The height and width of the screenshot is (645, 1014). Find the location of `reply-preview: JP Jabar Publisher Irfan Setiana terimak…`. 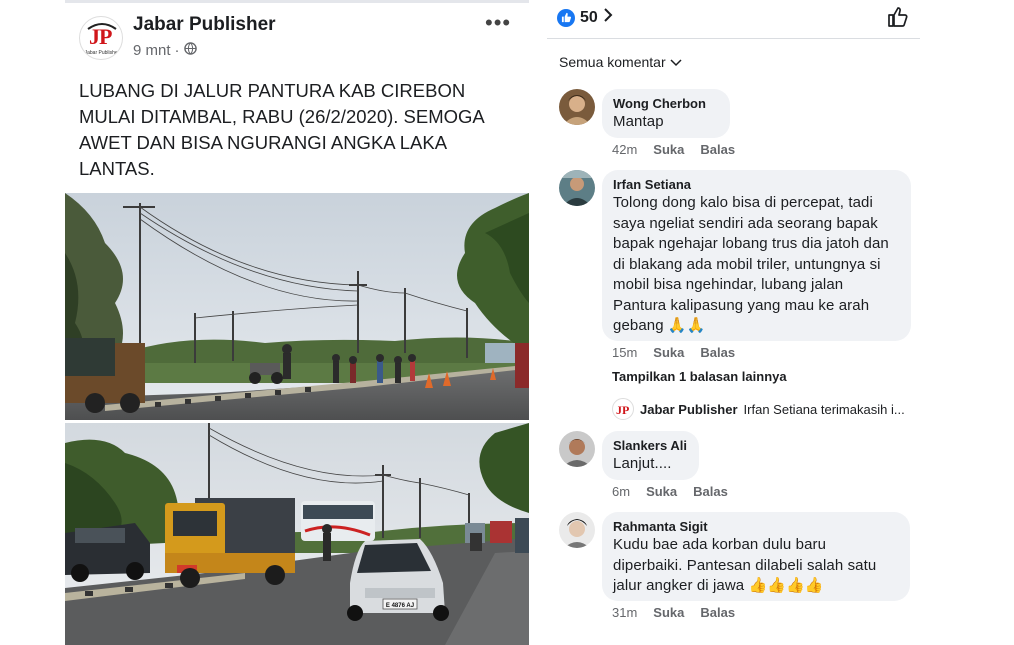

reply-preview: JP Jabar Publisher Irfan Setiana terimak… is located at coordinates (758, 409).